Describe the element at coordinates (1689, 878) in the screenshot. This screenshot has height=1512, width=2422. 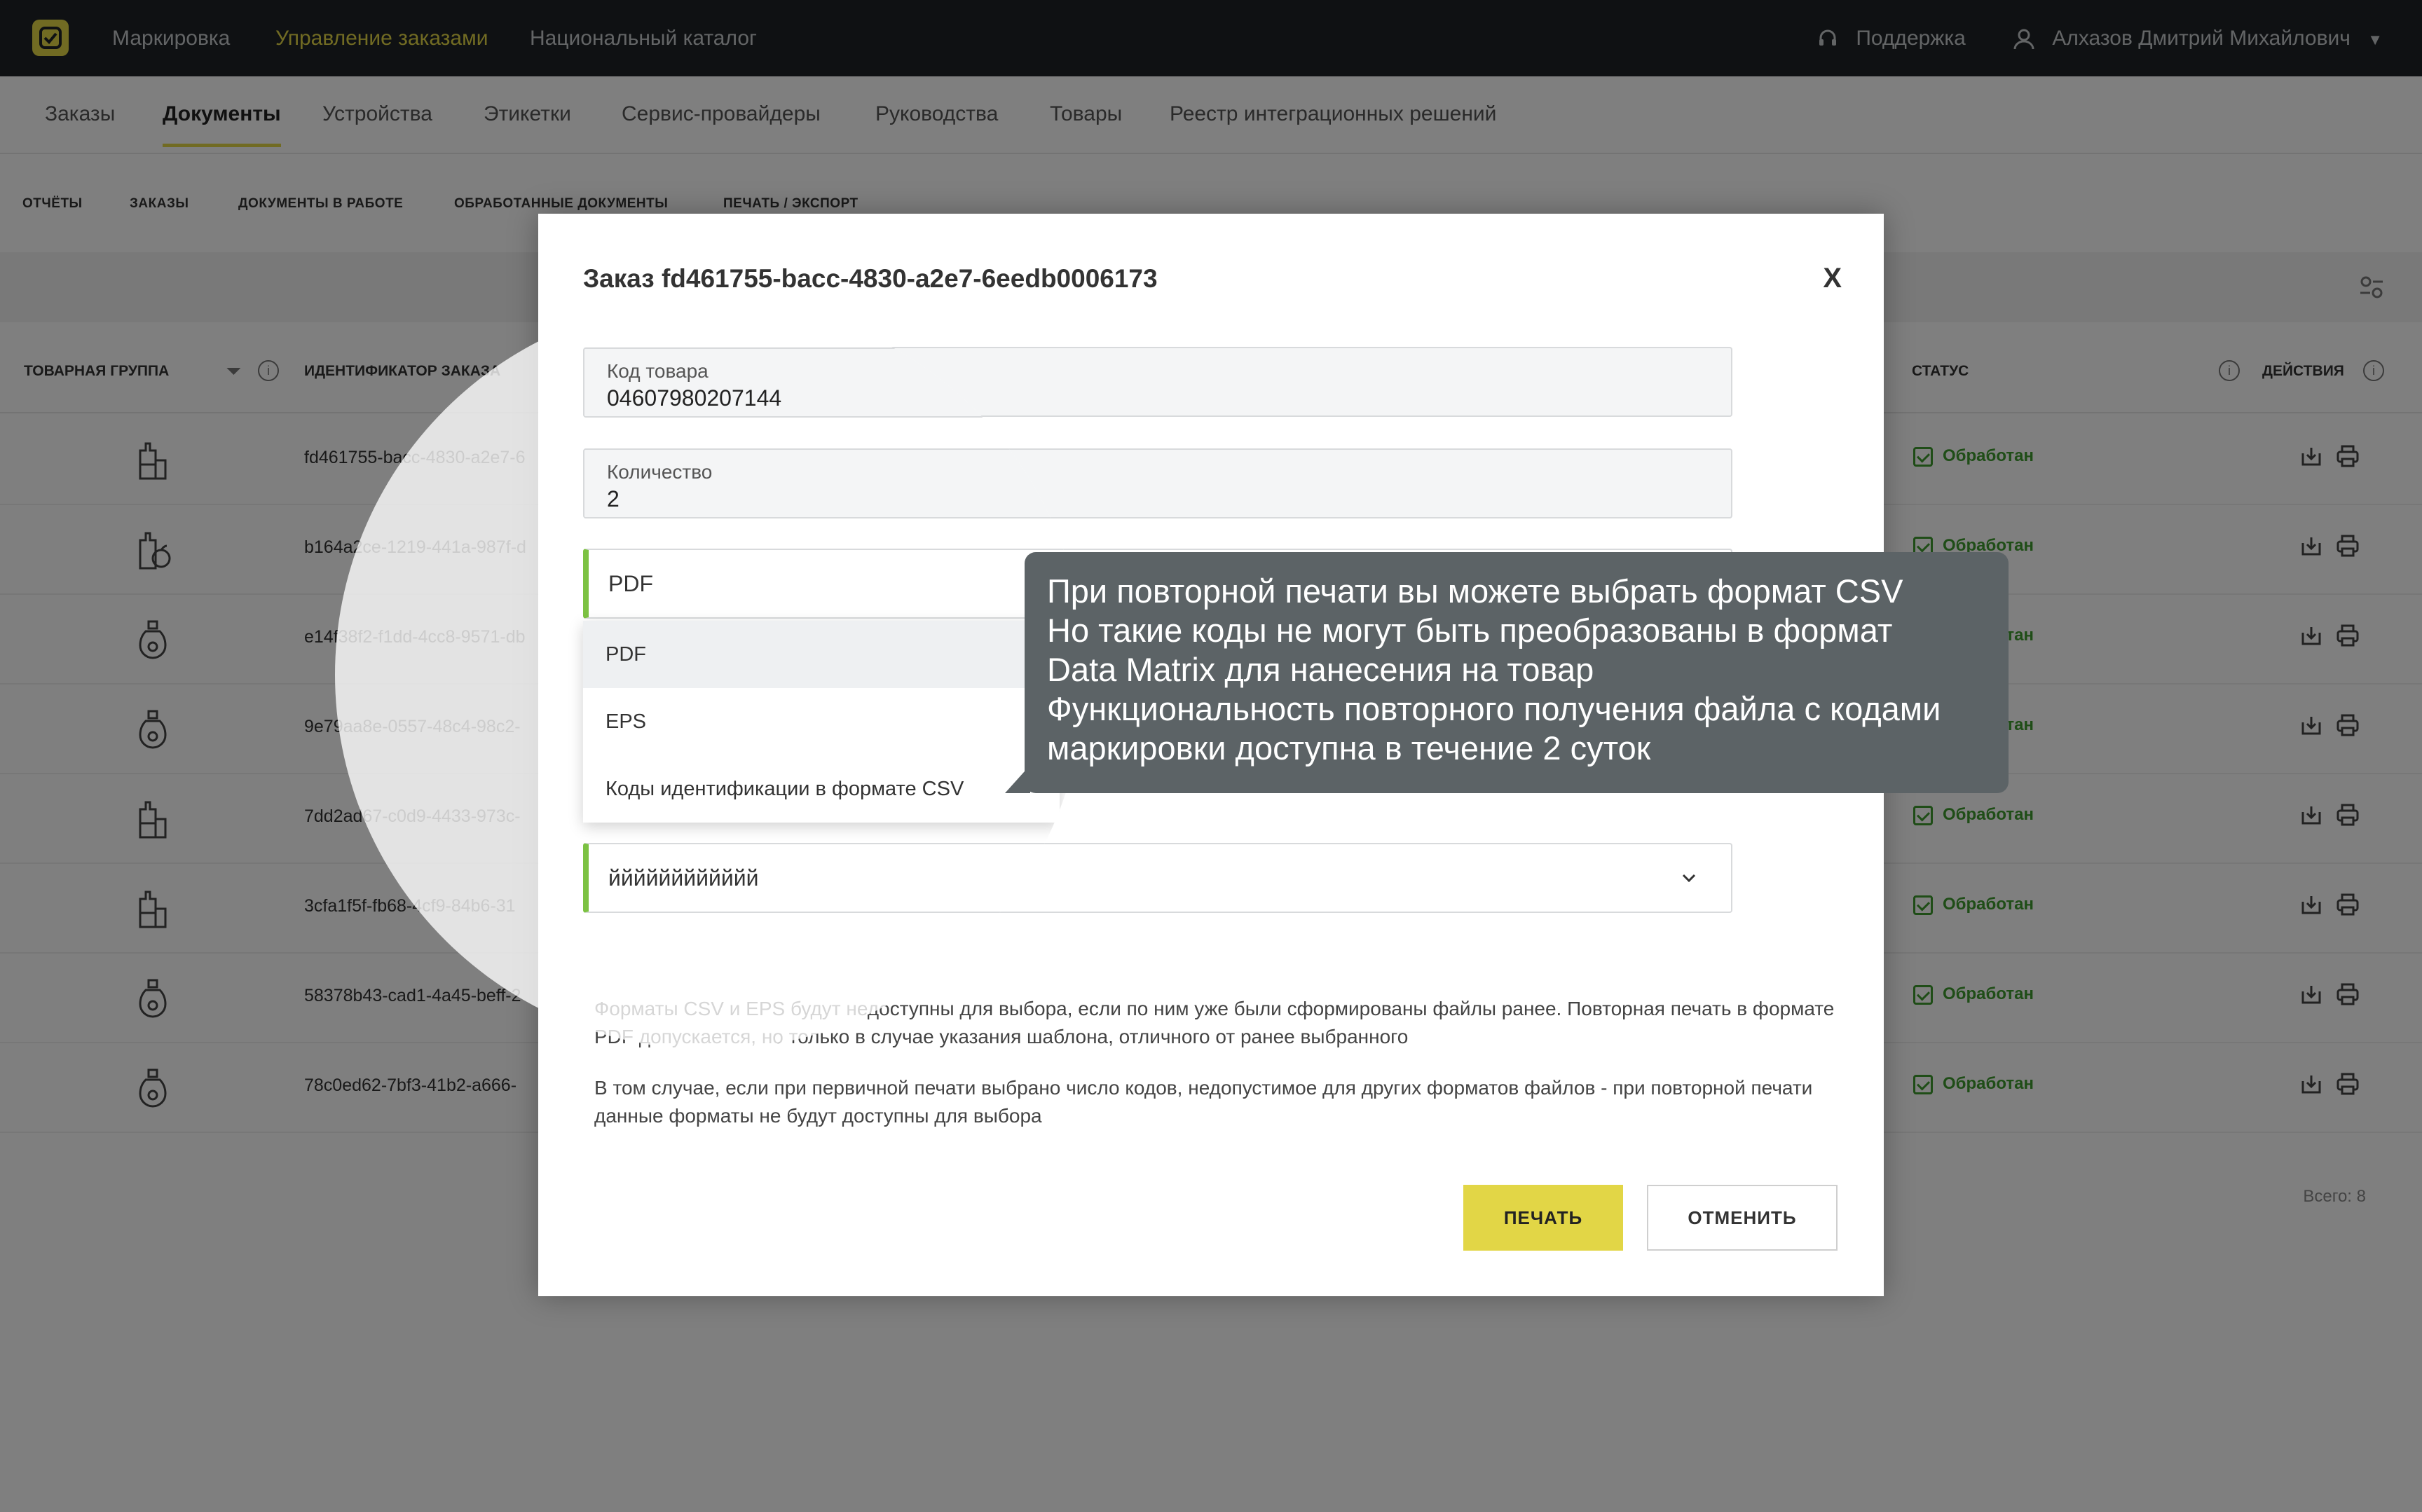
I see `chevron-down-icon` at that location.